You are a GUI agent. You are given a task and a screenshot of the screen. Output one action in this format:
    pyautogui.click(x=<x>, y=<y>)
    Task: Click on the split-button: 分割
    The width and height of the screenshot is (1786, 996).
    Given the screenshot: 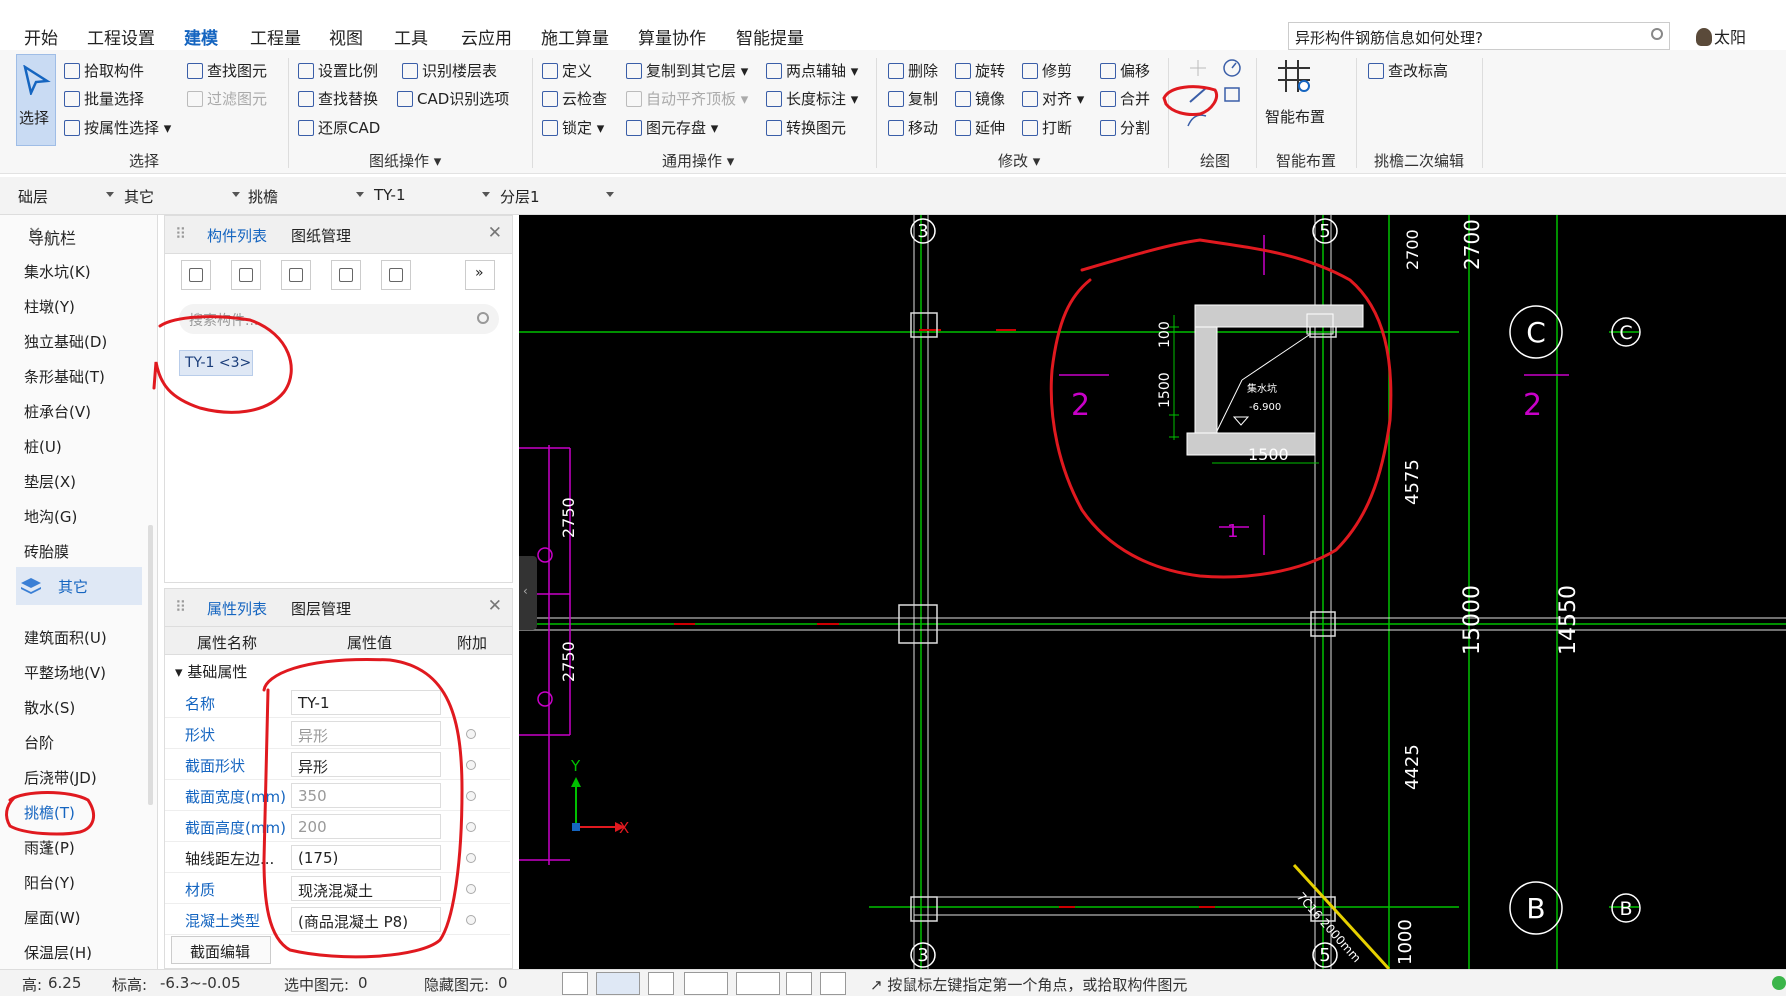 What is the action you would take?
    pyautogui.click(x=1125, y=127)
    